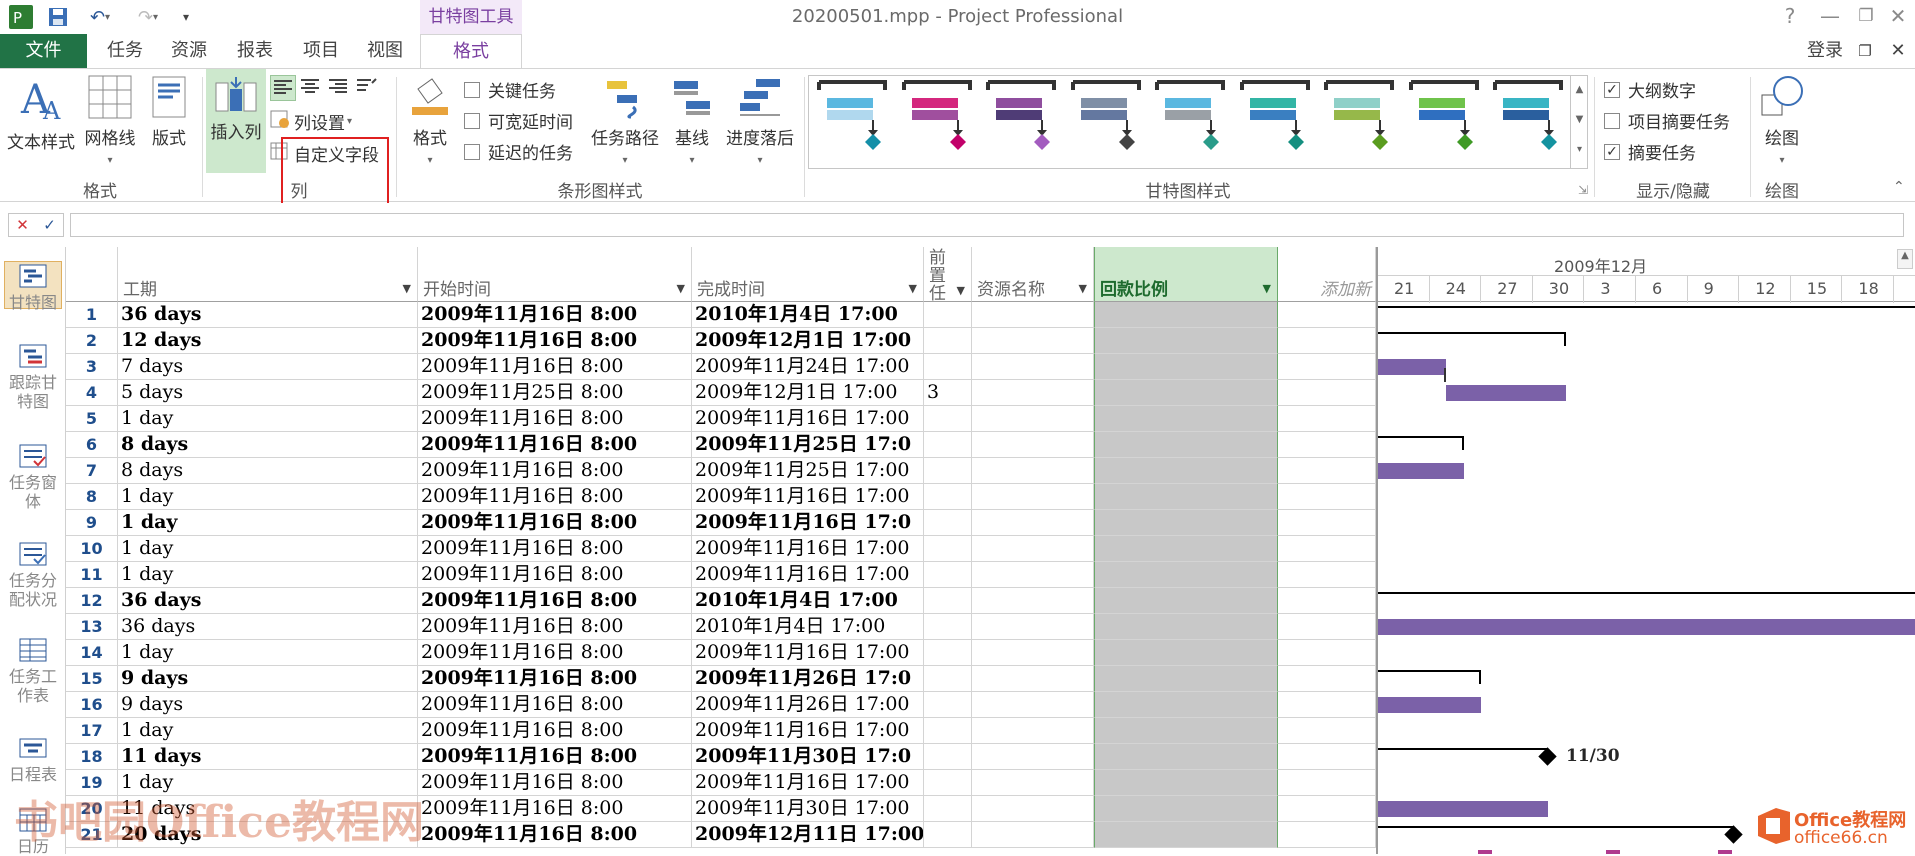  What do you see at coordinates (268, 367) in the screenshot?
I see `duration-cell: 7 days` at bounding box center [268, 367].